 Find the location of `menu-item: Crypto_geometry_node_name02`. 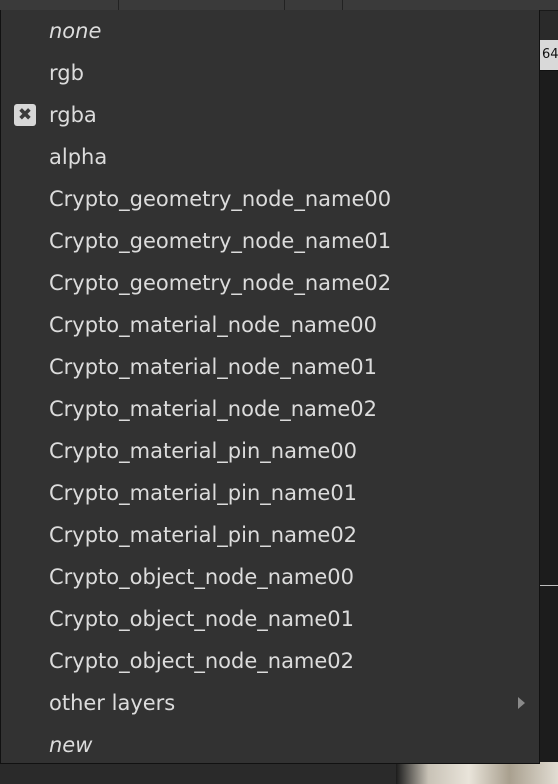

menu-item: Crypto_geometry_node_name02 is located at coordinates (270, 283).